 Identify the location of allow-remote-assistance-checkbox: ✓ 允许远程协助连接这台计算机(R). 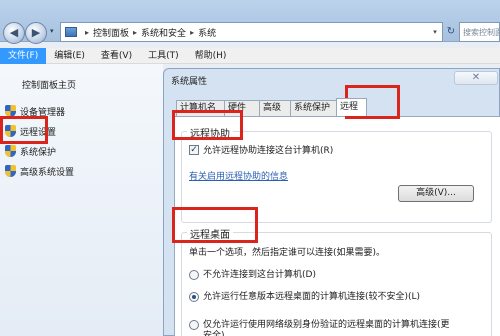
(261, 149).